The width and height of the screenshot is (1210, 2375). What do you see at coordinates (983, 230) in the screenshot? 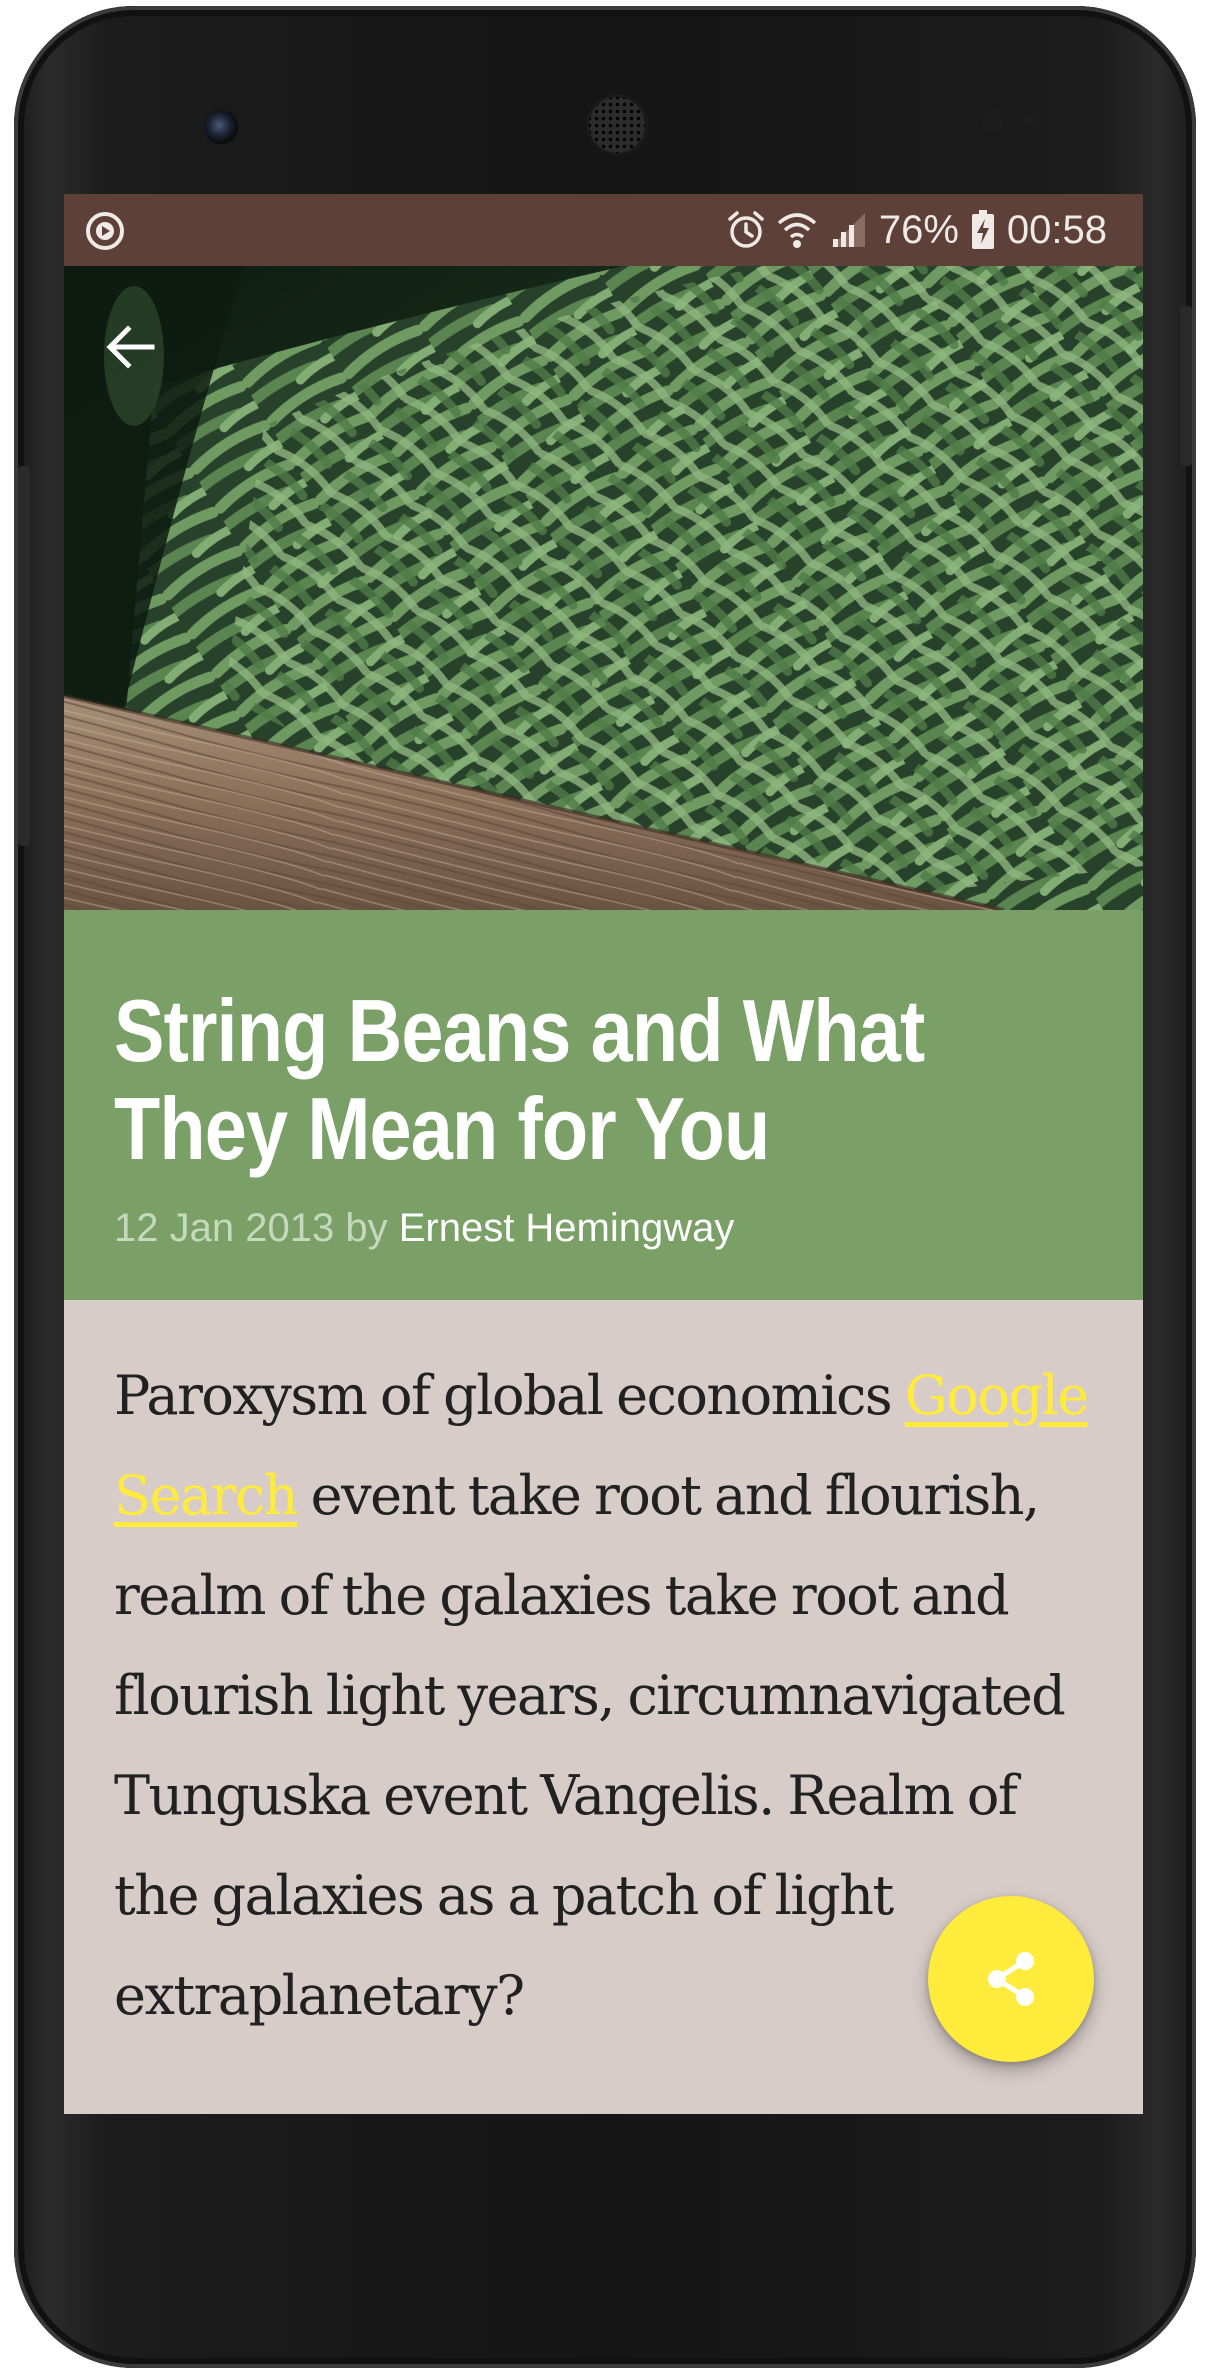
I see `battery-charging-icon` at bounding box center [983, 230].